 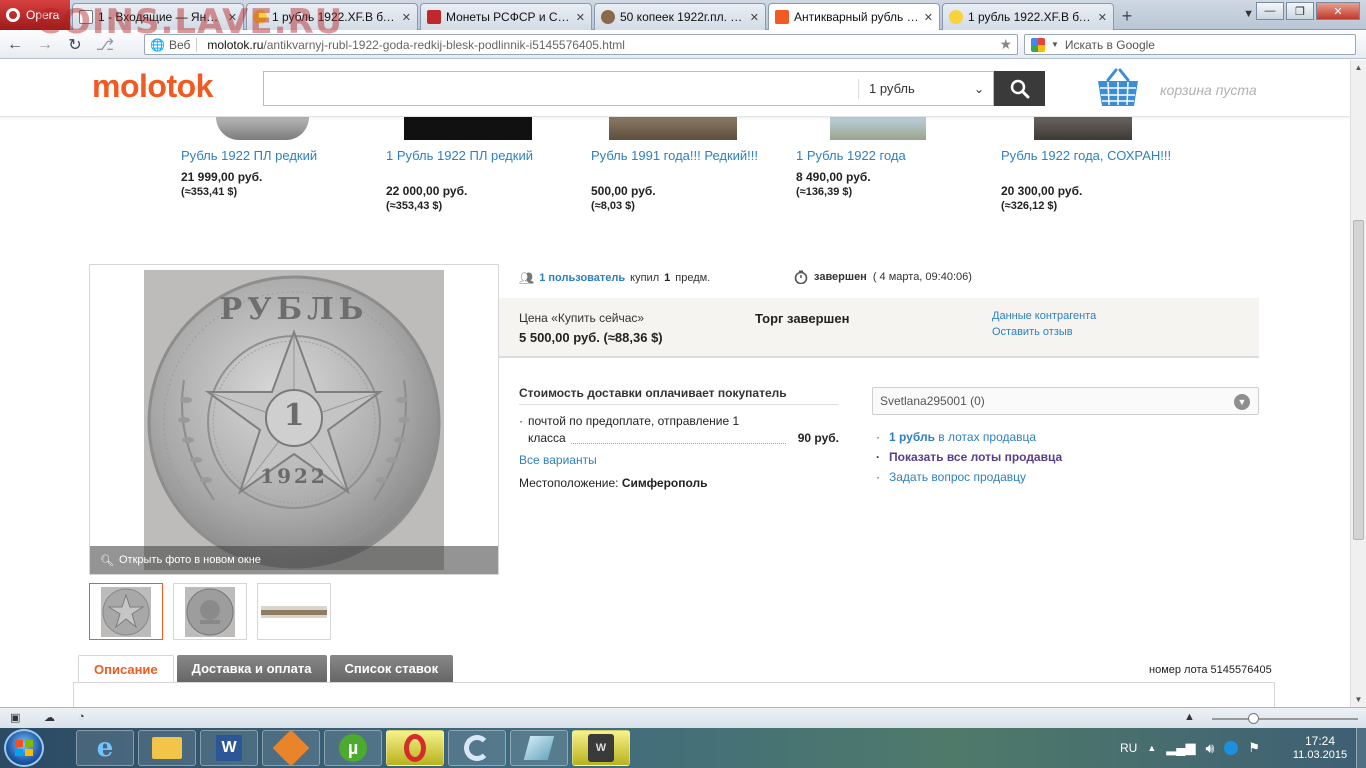 I want to click on related-item-usd: (≈136,39 $), so click(x=824, y=192).